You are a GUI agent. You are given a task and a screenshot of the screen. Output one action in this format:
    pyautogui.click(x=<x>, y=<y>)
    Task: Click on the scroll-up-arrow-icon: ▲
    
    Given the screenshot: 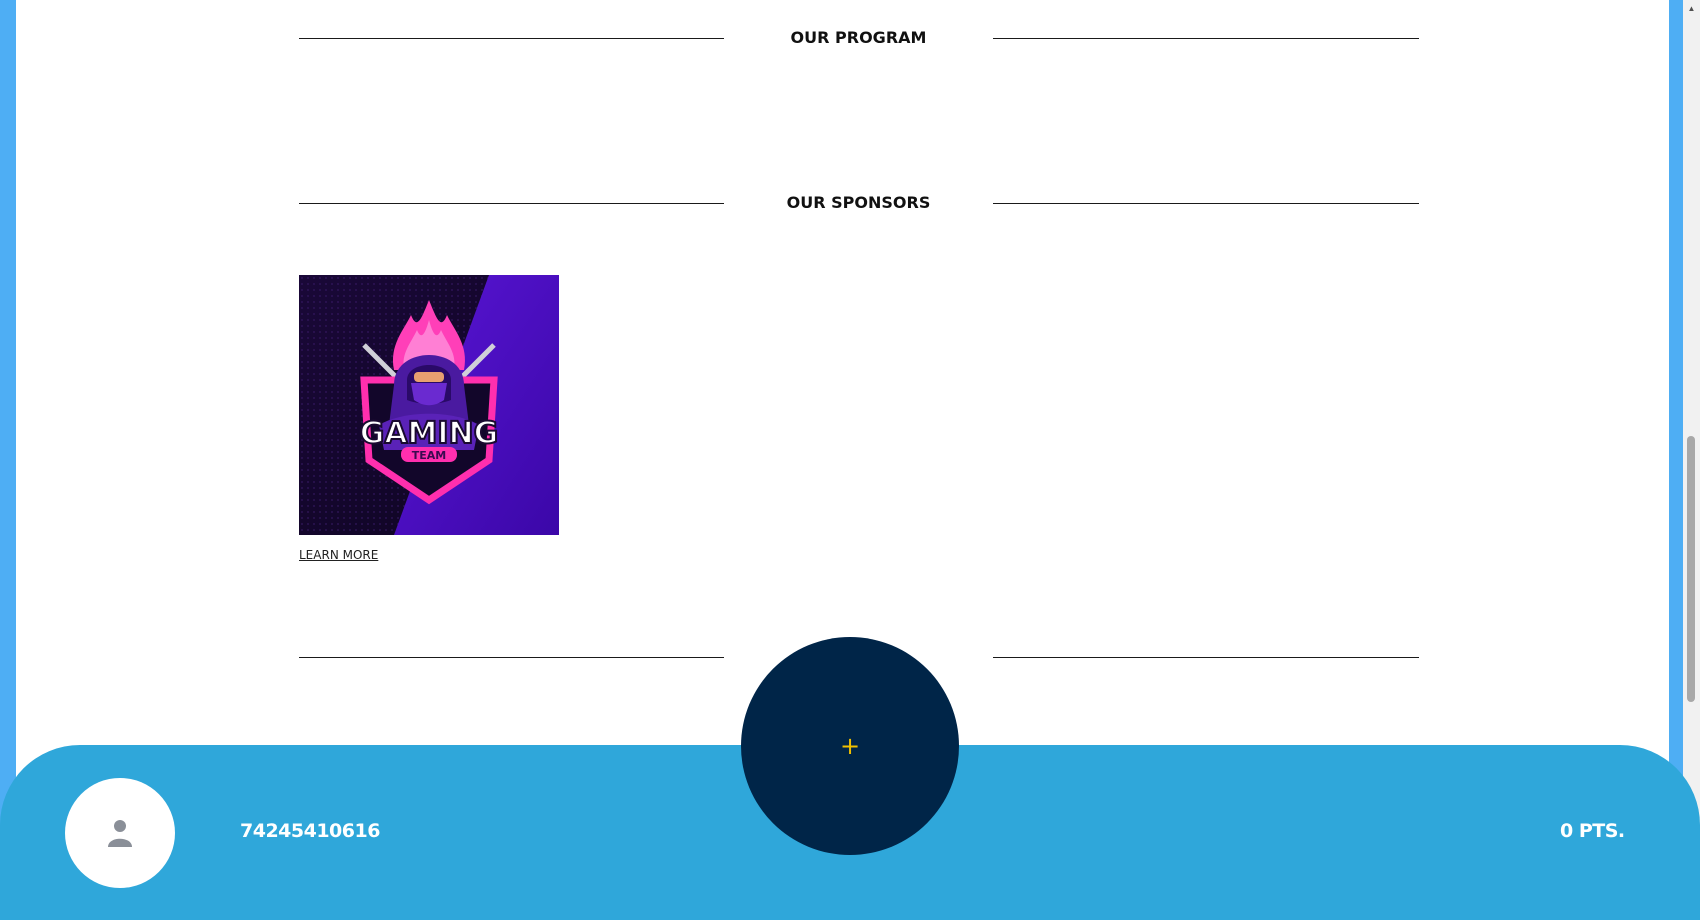 What is the action you would take?
    pyautogui.click(x=1691, y=8)
    